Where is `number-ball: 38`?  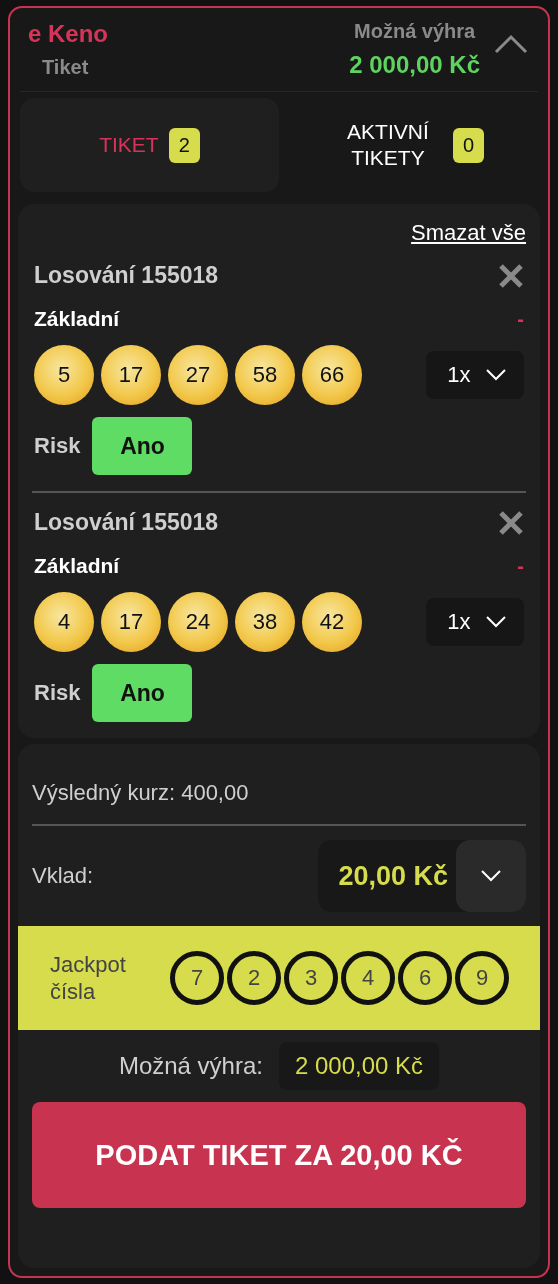
number-ball: 38 is located at coordinates (265, 622).